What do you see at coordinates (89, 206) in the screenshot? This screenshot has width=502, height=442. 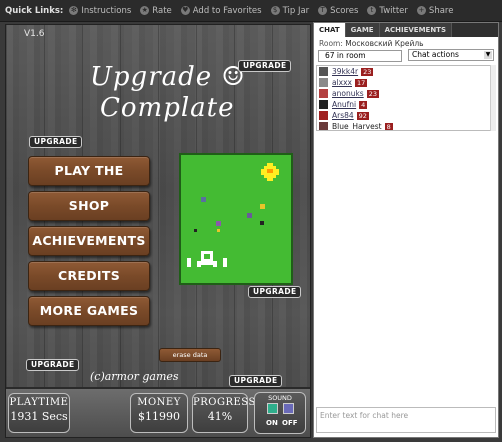 I see `shop-button: SHOP` at bounding box center [89, 206].